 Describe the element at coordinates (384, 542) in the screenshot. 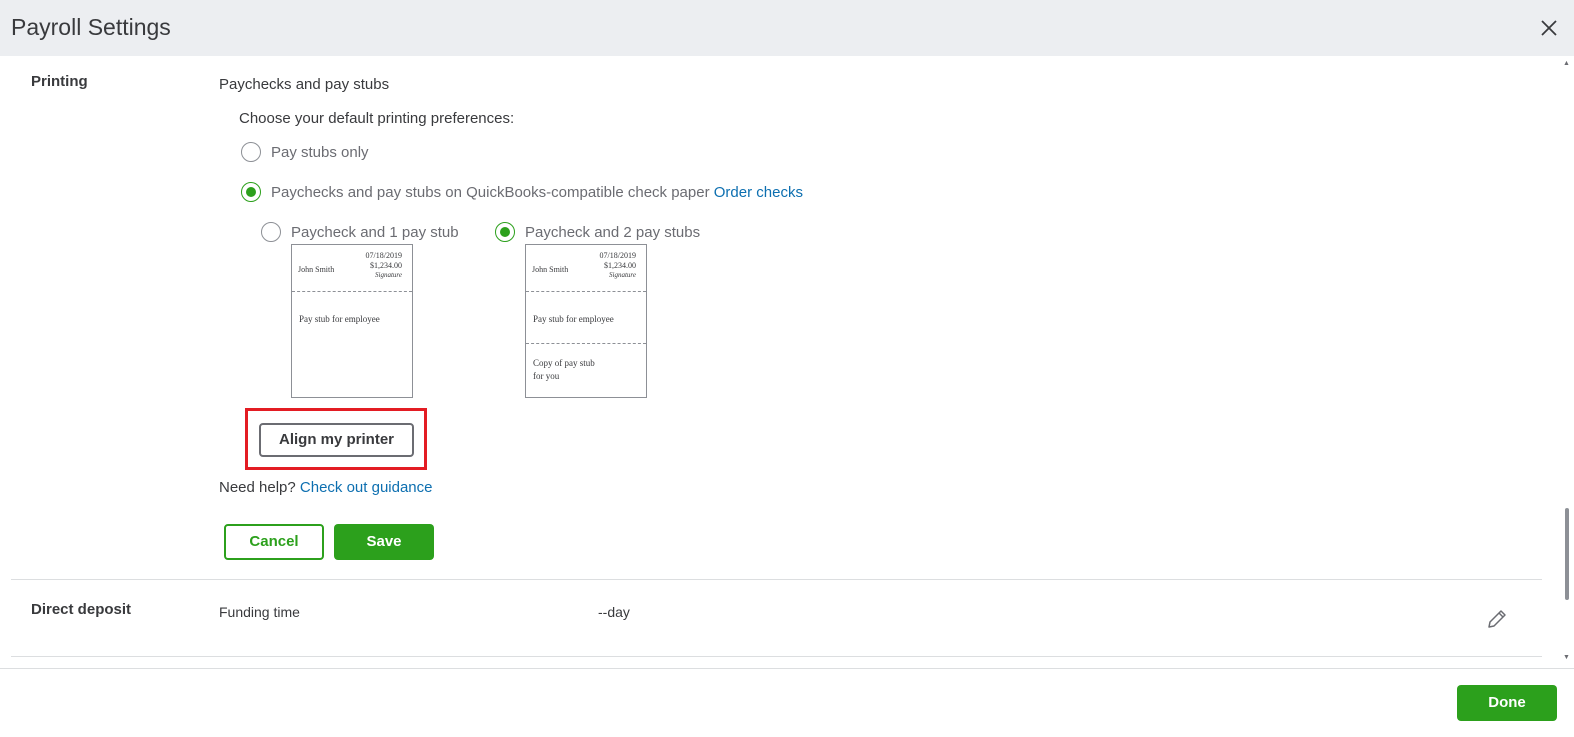

I see `save-button: Save` at that location.